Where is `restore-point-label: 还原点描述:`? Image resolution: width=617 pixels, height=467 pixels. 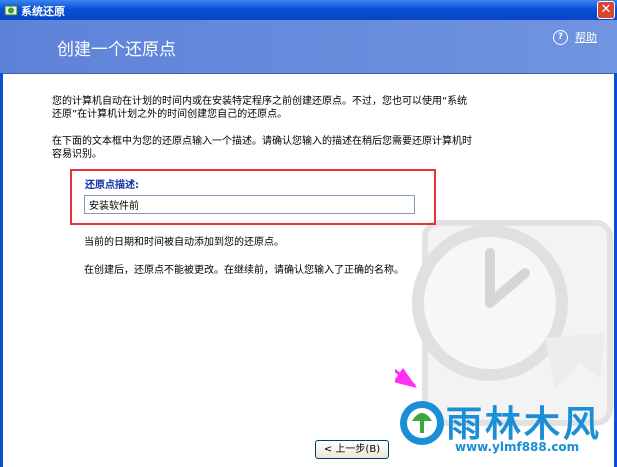 restore-point-label: 还原点描述: is located at coordinates (112, 185).